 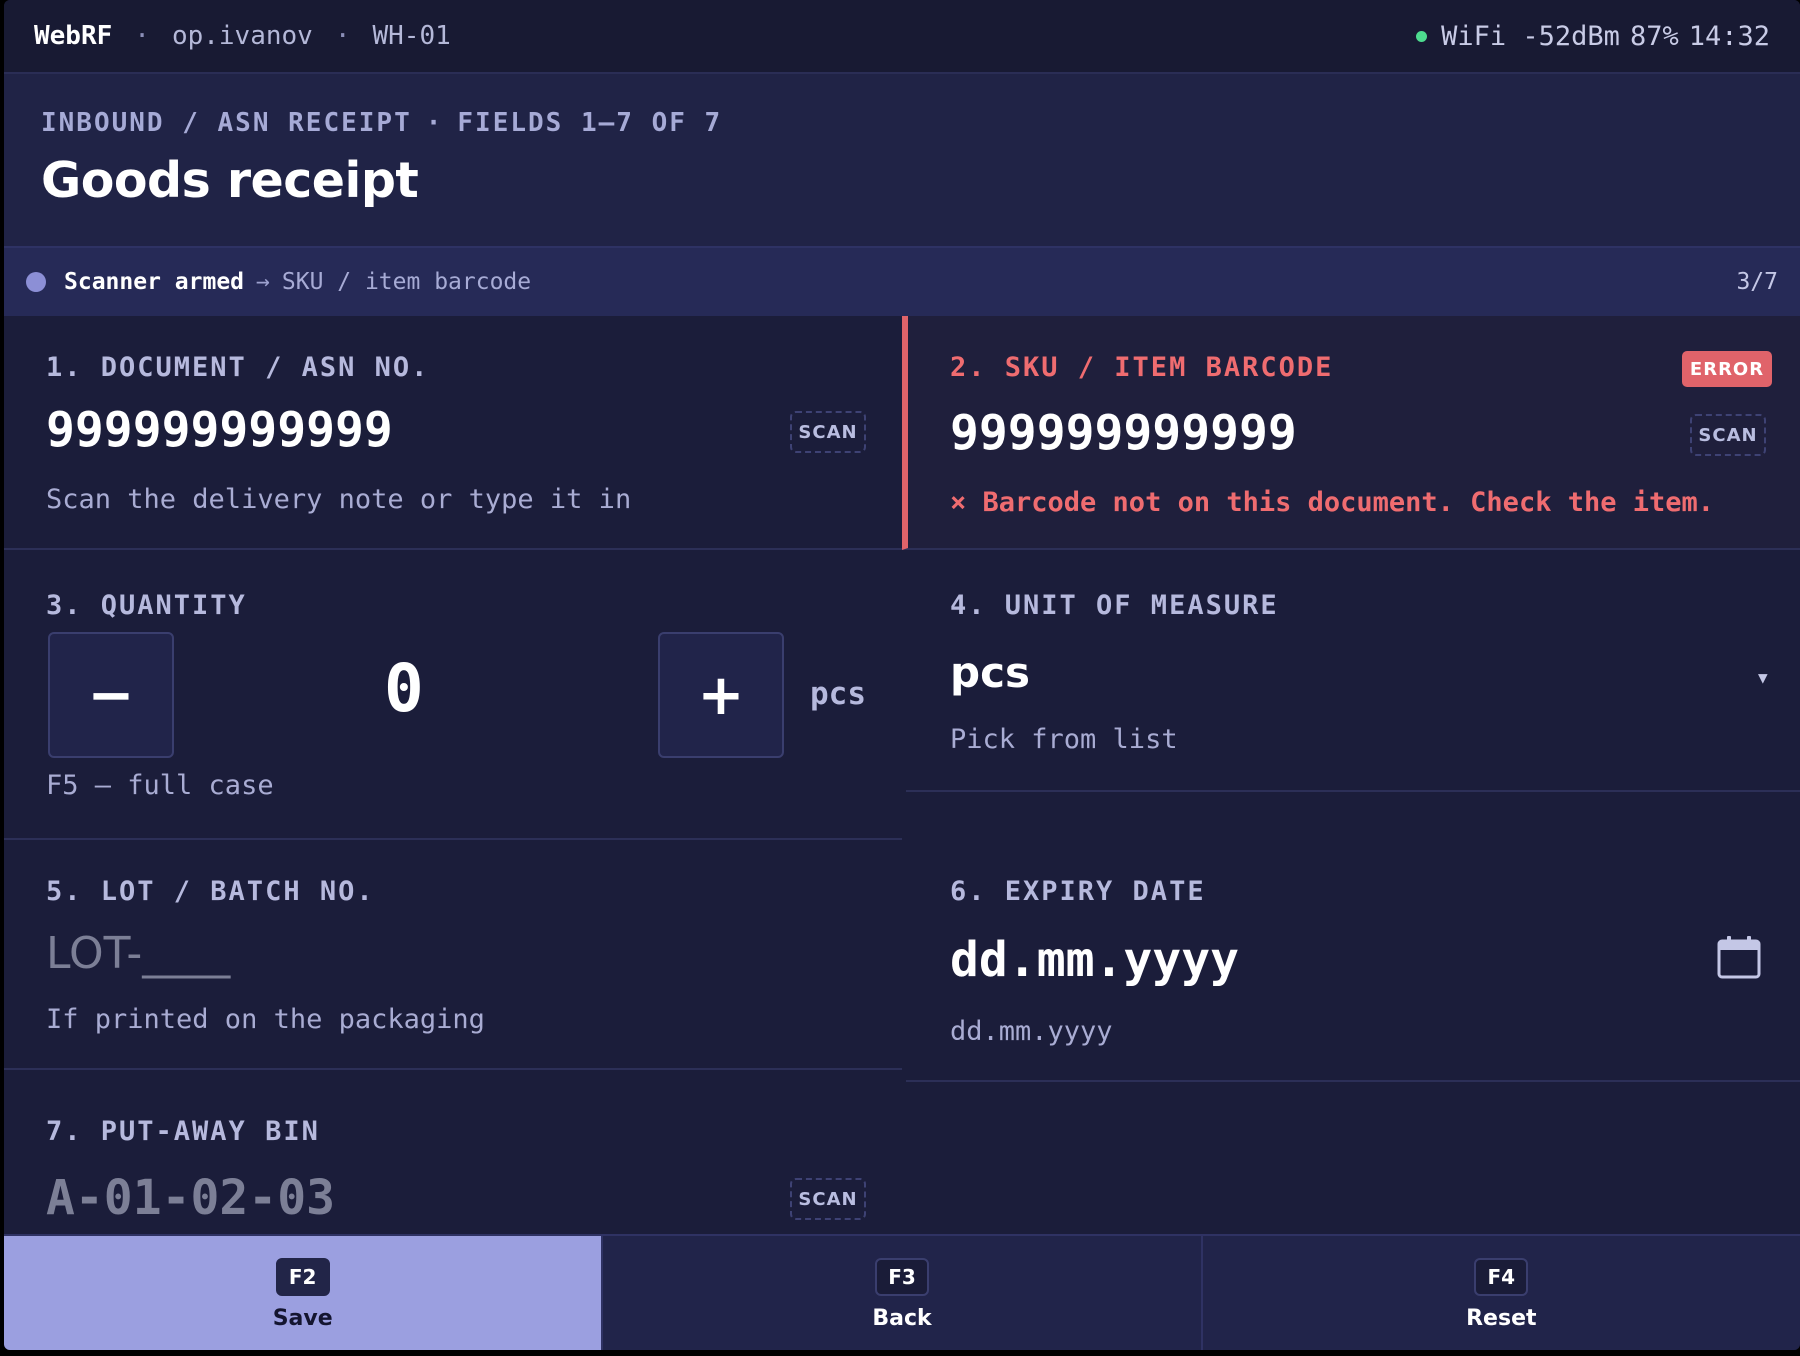 I want to click on breadcrumb: INBOUND / ASN RECEIPT · FIELDS 1–7 OF 7, so click(x=382, y=123).